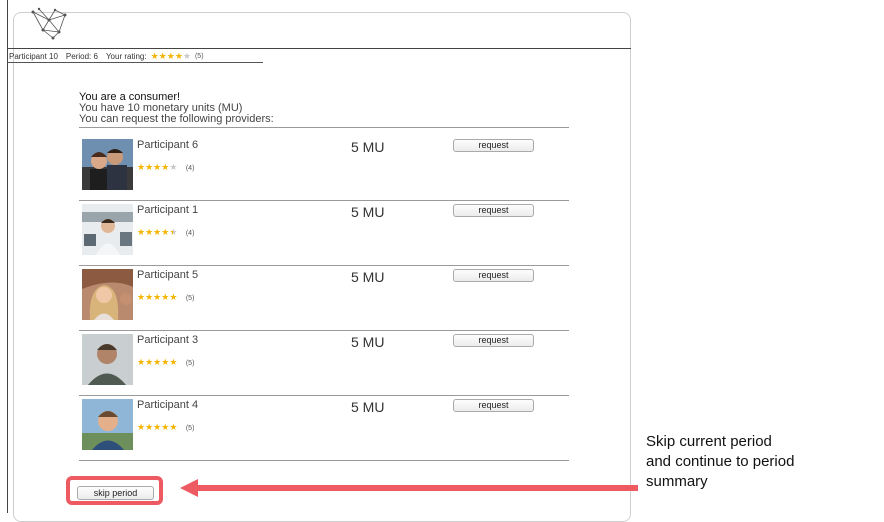  What do you see at coordinates (324, 430) in the screenshot?
I see `provider-row: Participant 4 ★ ★ ★ ★ ★ (5) 5 MU request` at bounding box center [324, 430].